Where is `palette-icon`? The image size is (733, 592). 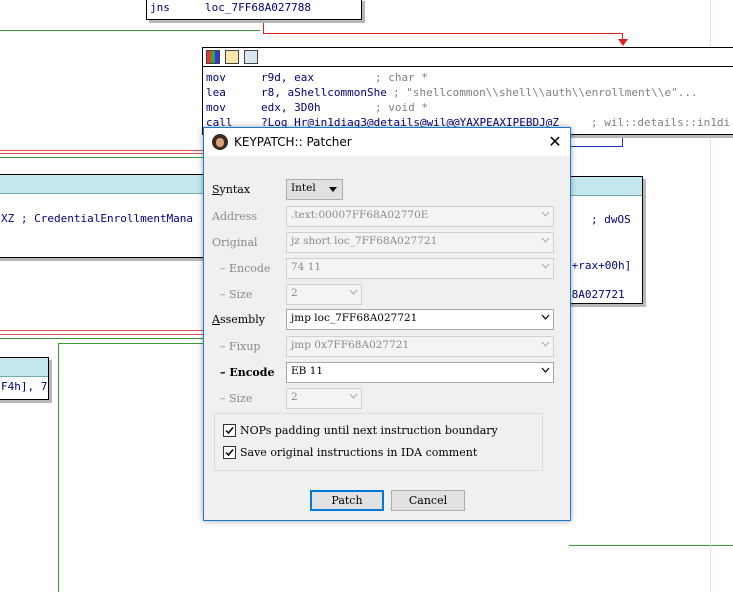 palette-icon is located at coordinates (213, 57).